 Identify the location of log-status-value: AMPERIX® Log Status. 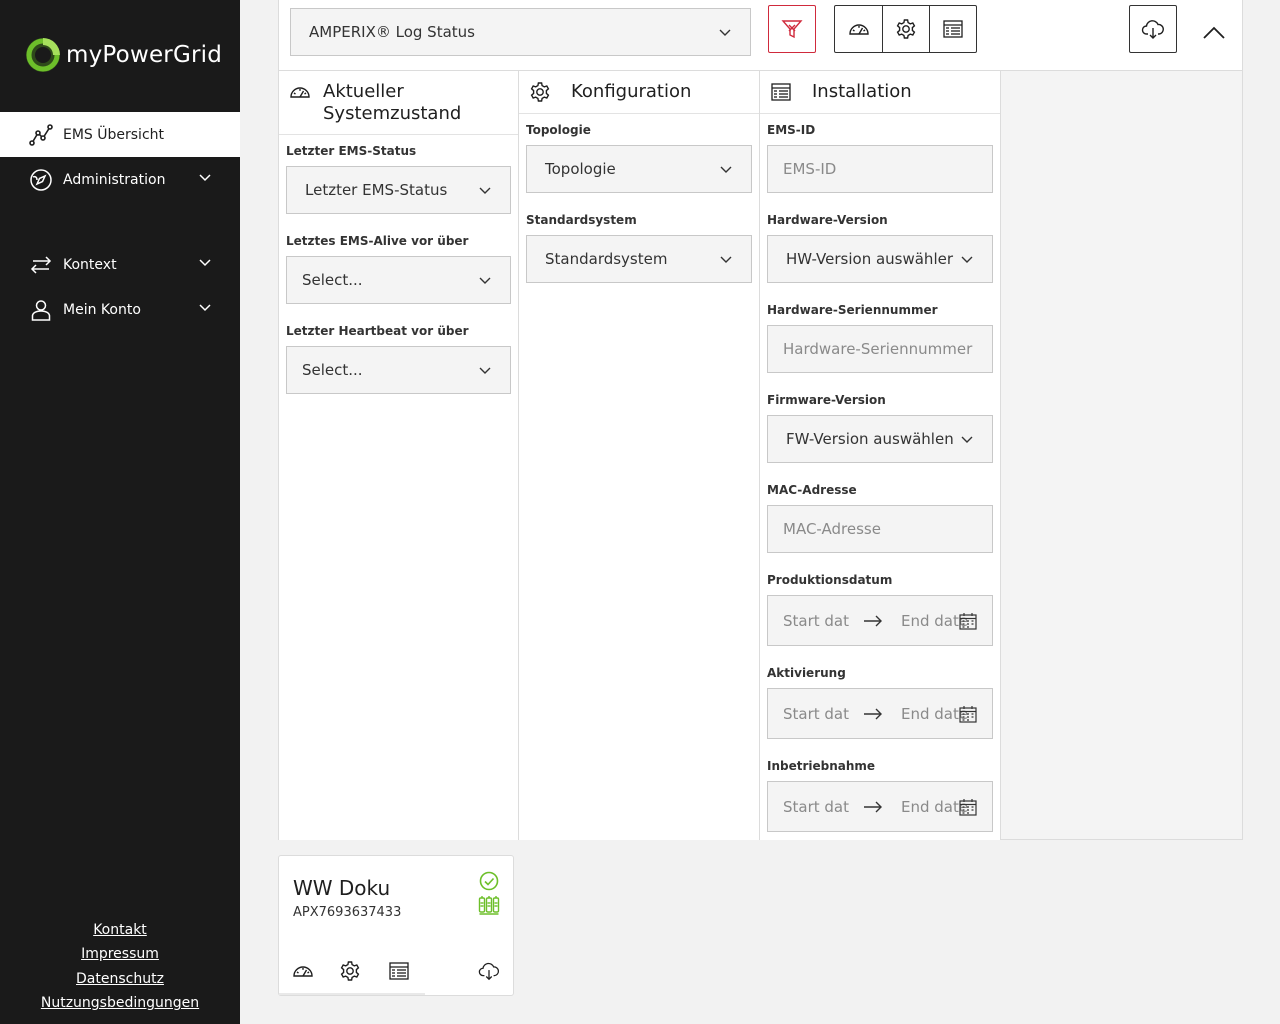
(392, 32).